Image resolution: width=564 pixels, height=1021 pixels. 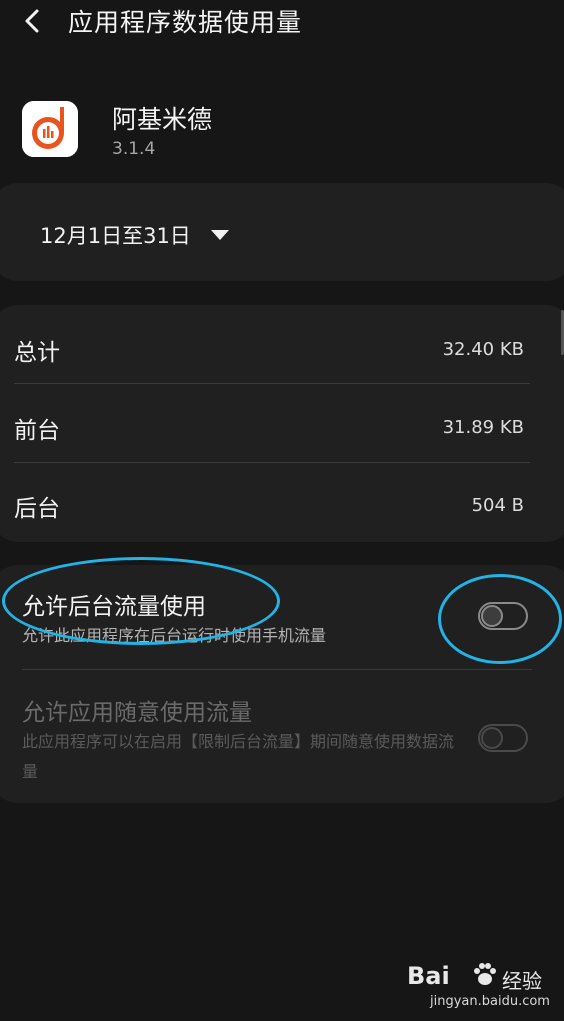 What do you see at coordinates (185, 22) in the screenshot?
I see `page-title: 应用程序数据使用量` at bounding box center [185, 22].